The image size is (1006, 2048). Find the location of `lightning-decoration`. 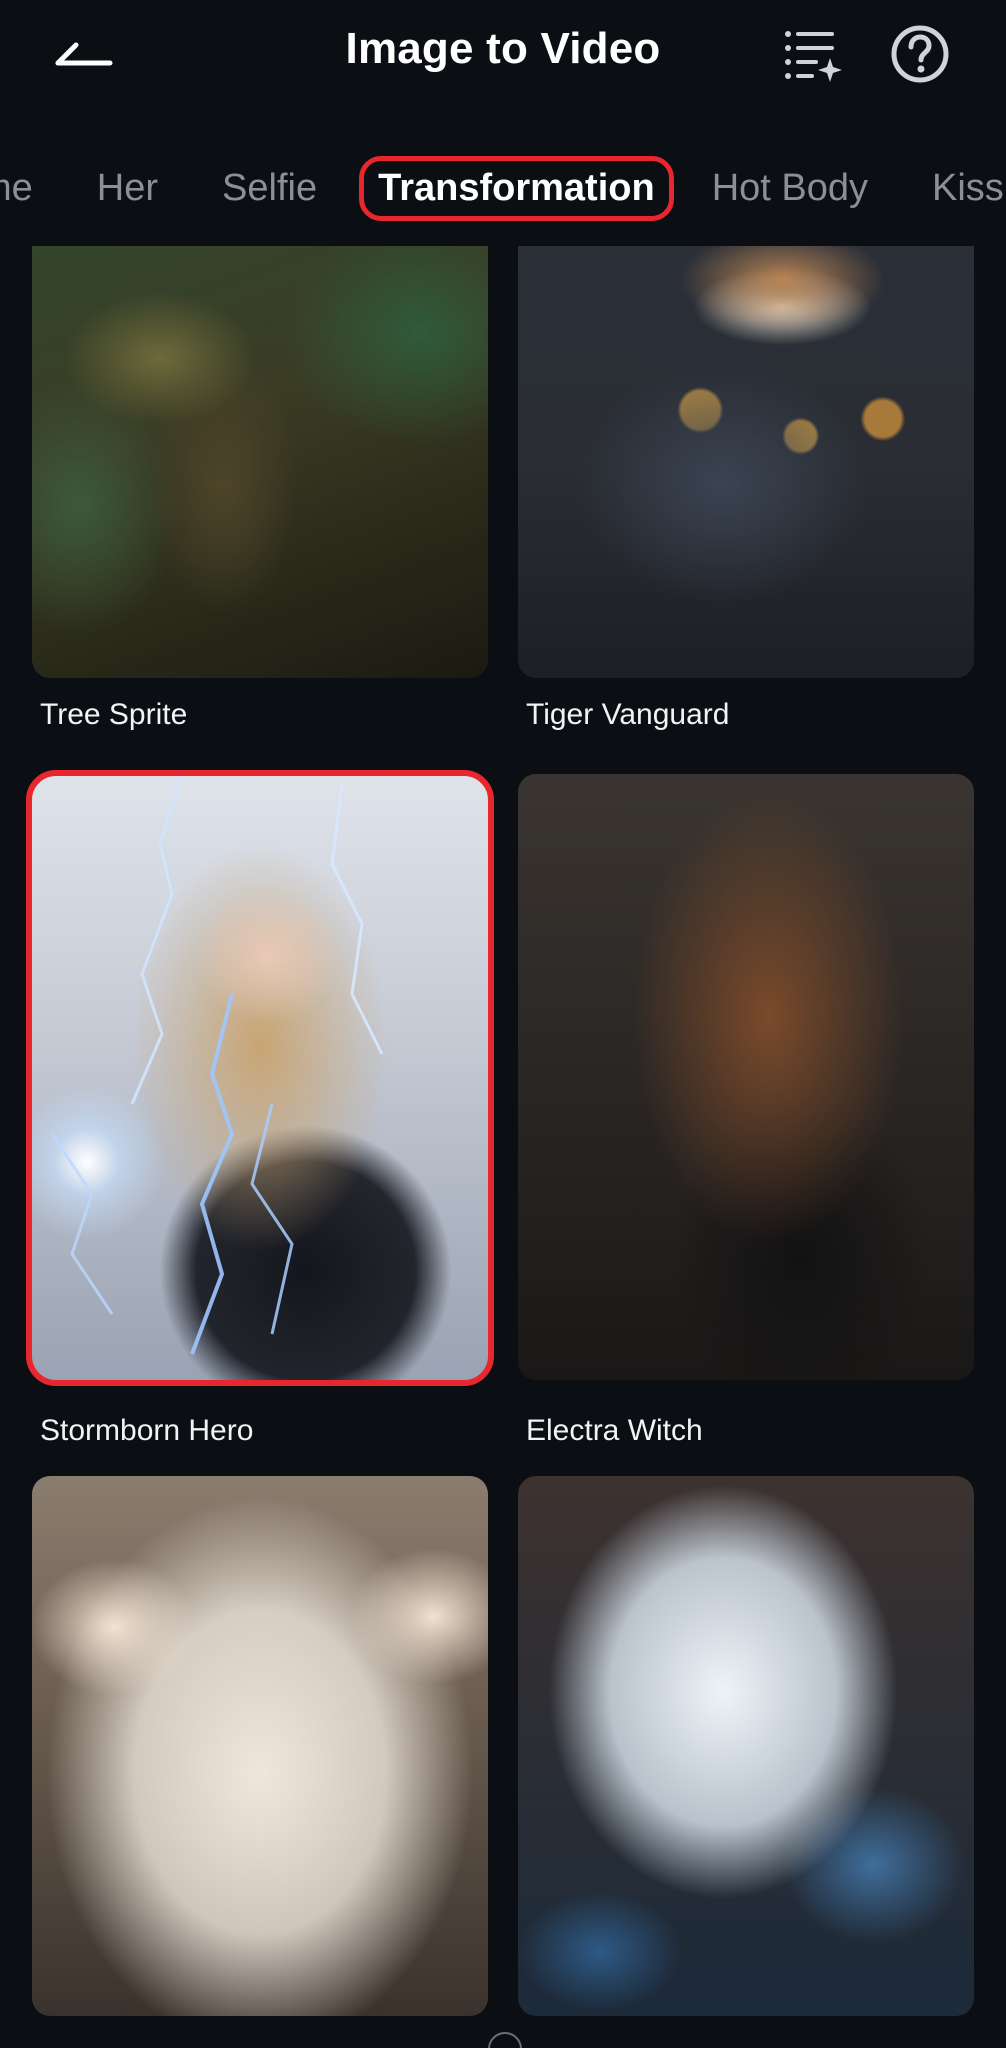

lightning-decoration is located at coordinates (217, 1064).